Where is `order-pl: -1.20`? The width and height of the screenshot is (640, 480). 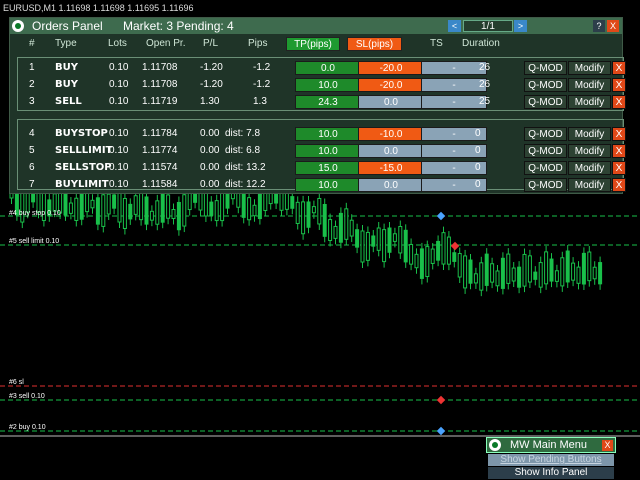
order-pl: -1.20 is located at coordinates (211, 67).